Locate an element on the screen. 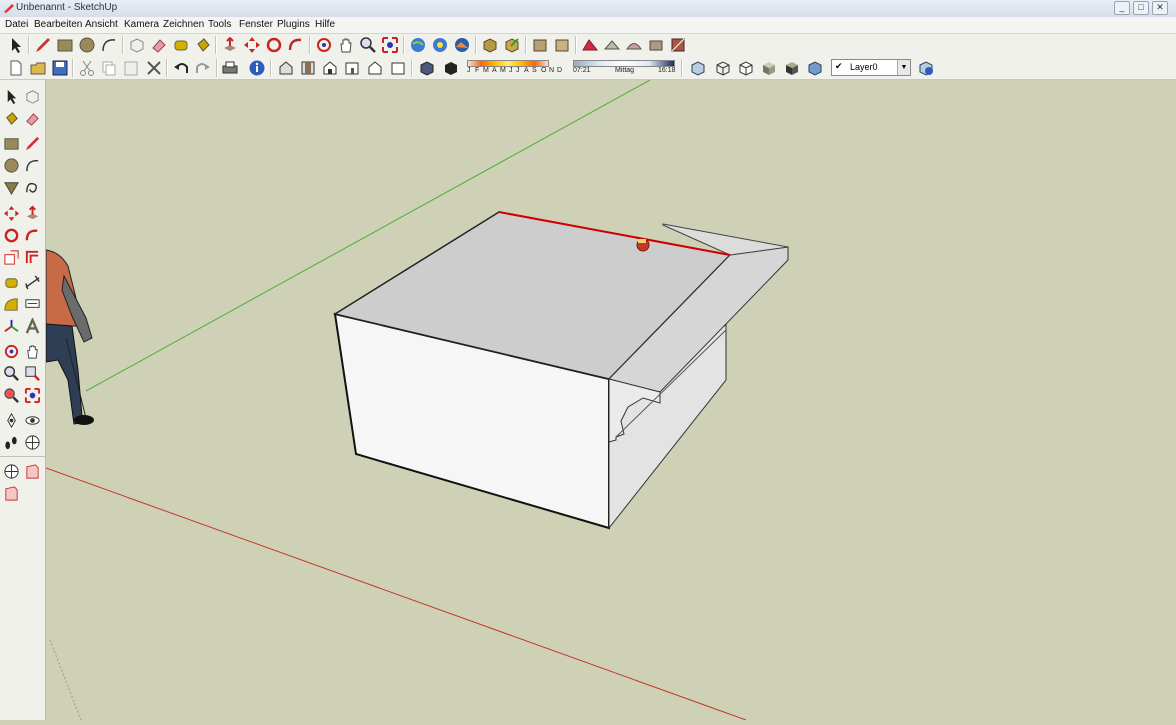  zoom-window-icon is located at coordinates (32, 373).